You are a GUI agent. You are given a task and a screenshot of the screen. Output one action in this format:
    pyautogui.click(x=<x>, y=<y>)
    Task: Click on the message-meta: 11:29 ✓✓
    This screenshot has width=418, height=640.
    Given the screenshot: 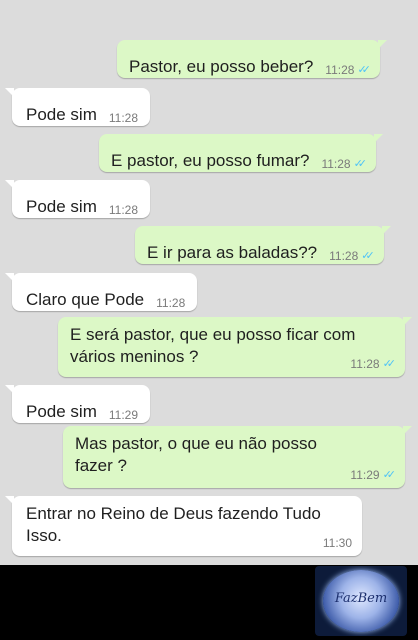 What is the action you would take?
    pyautogui.click(x=373, y=475)
    